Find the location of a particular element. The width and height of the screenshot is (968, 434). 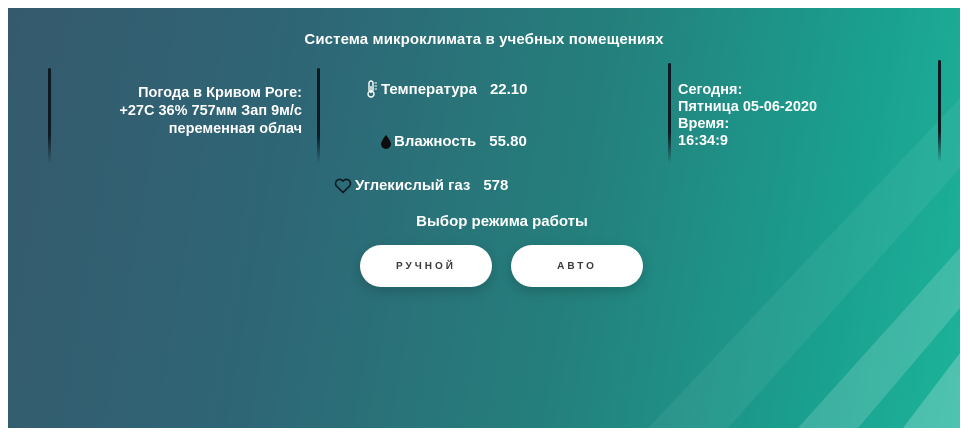

humidity-row: Влажность 55.80 is located at coordinates (454, 141).